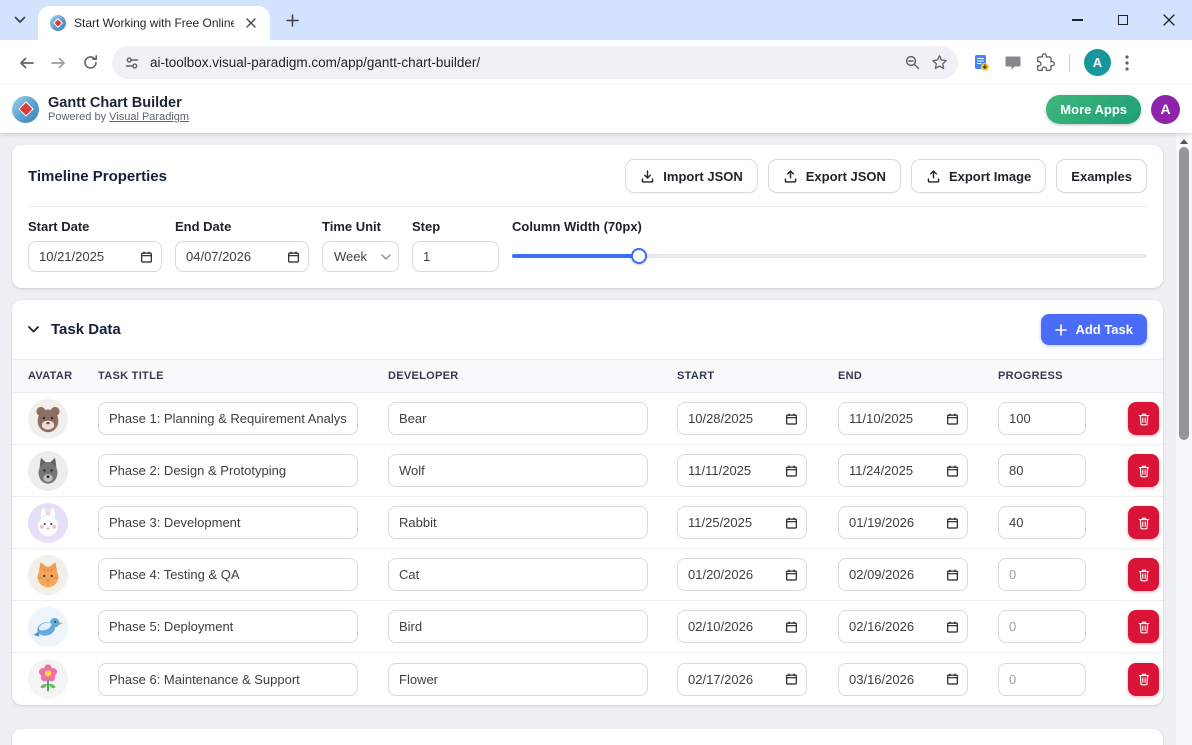 The height and width of the screenshot is (745, 1192). I want to click on user-avatar: A, so click(1165, 109).